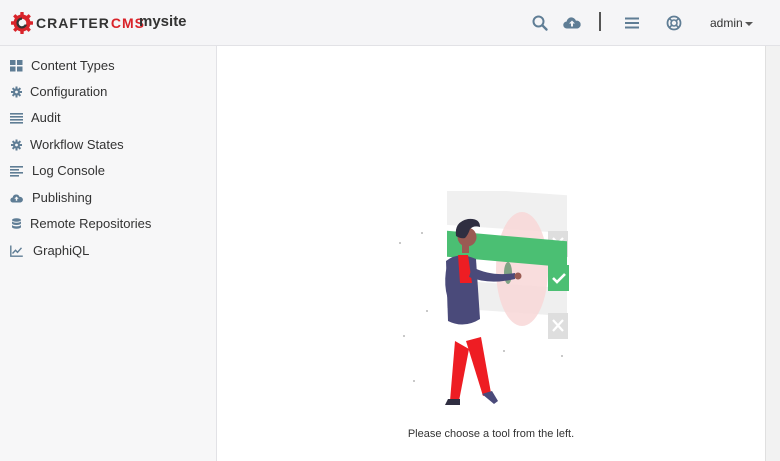 Image resolution: width=780 pixels, height=461 pixels. Describe the element at coordinates (68, 170) in the screenshot. I see `sidebar-item-label: Log Console` at that location.